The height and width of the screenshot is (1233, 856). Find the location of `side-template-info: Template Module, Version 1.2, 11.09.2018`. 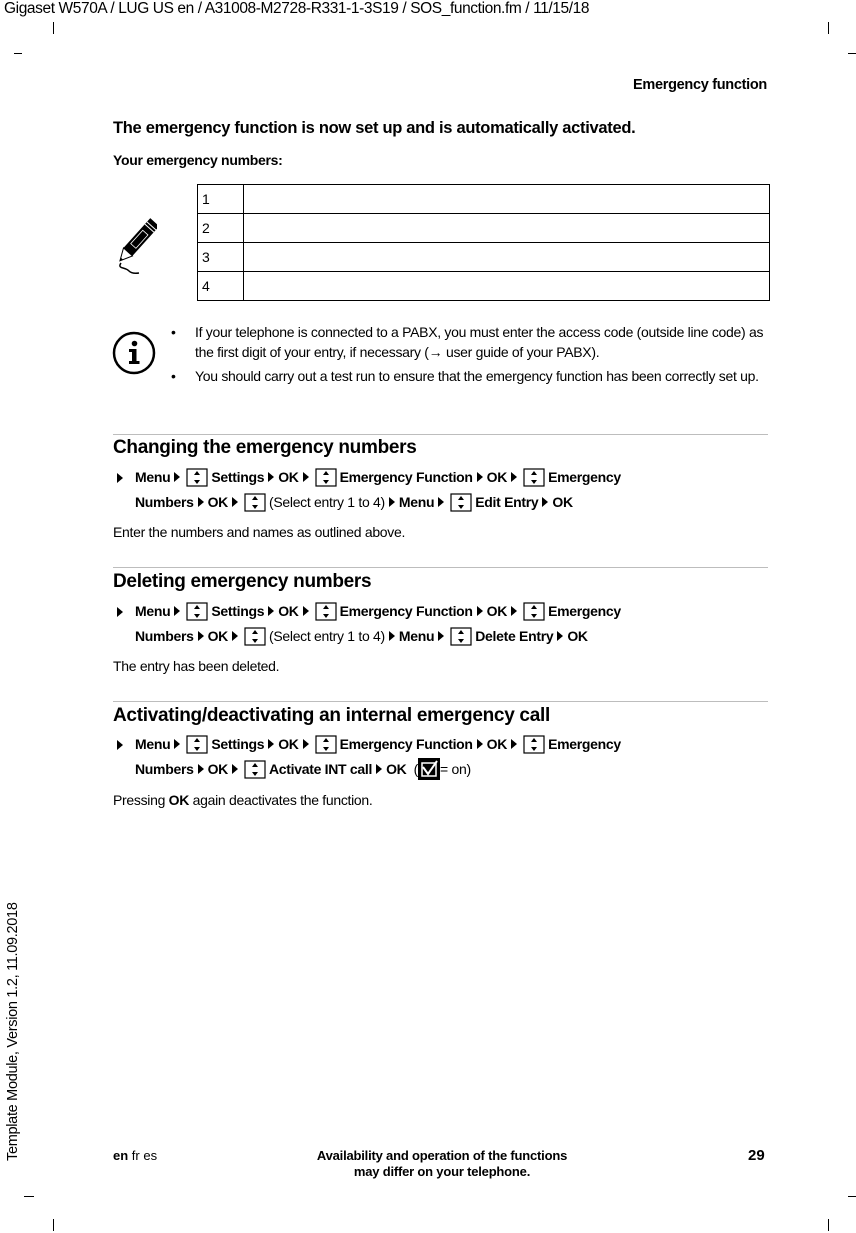

side-template-info: Template Module, Version 1.2, 11.09.2018 is located at coordinates (13, 1031).